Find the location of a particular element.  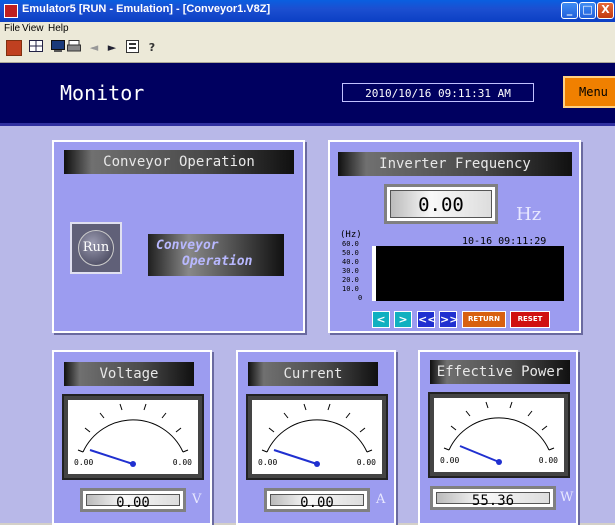

trend-y-axis: 60.0 50.0 40.0 30.0 20.0 10.0 0 is located at coordinates (356, 272).